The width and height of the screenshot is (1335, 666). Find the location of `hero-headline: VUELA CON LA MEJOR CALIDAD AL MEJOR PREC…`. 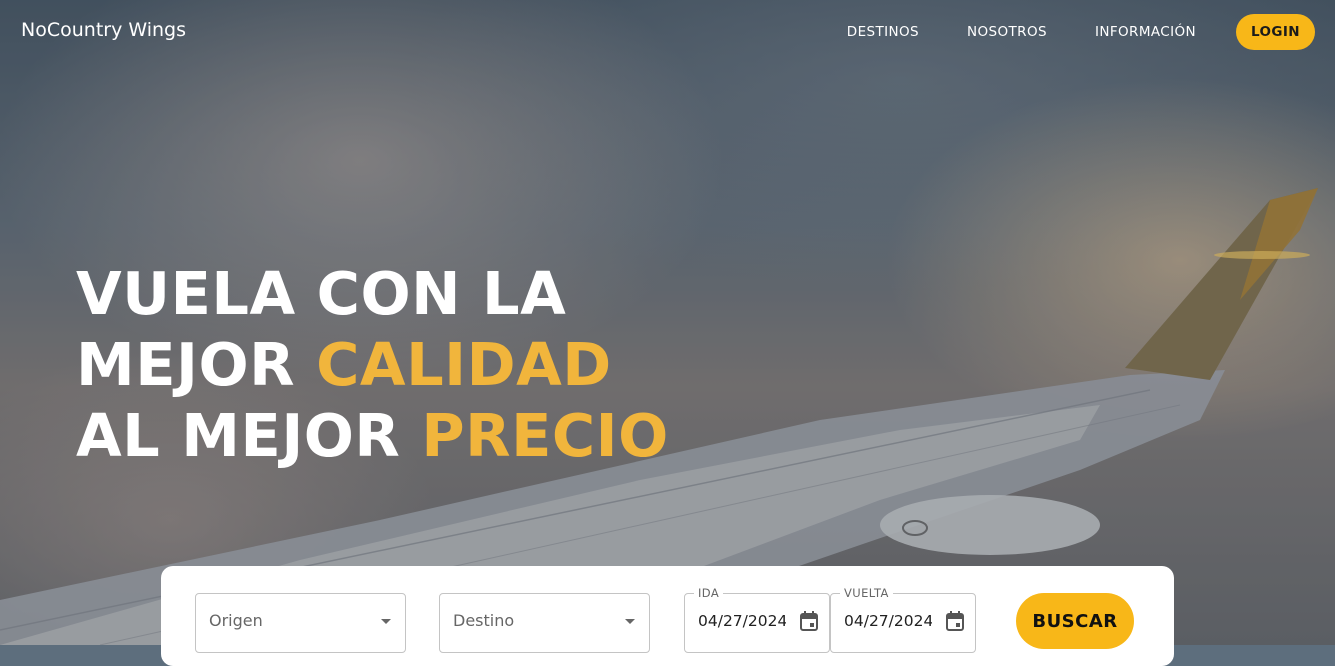

hero-headline: VUELA CON LA MEJOR CALIDAD AL MEJOR PREC… is located at coordinates (372, 364).